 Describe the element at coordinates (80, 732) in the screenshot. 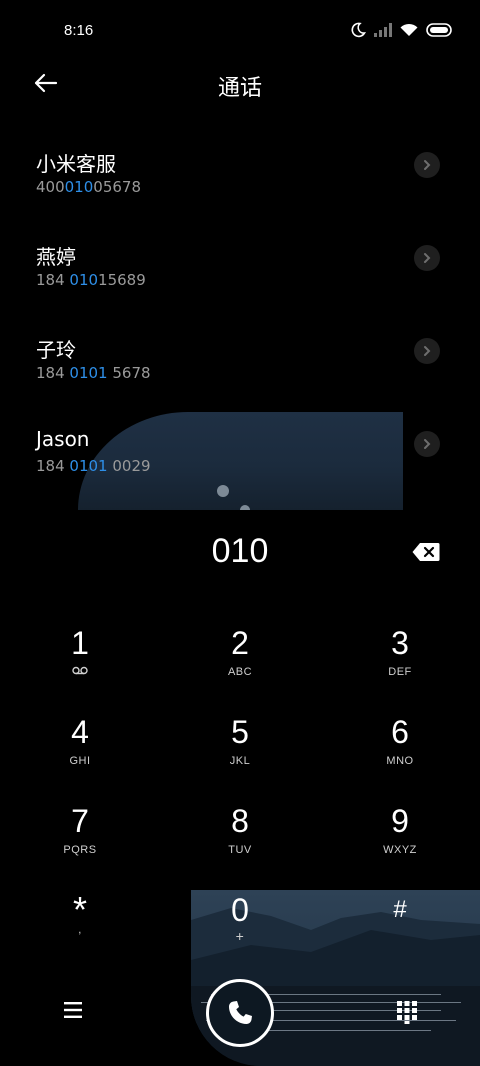

I see `key-digit: 4` at that location.